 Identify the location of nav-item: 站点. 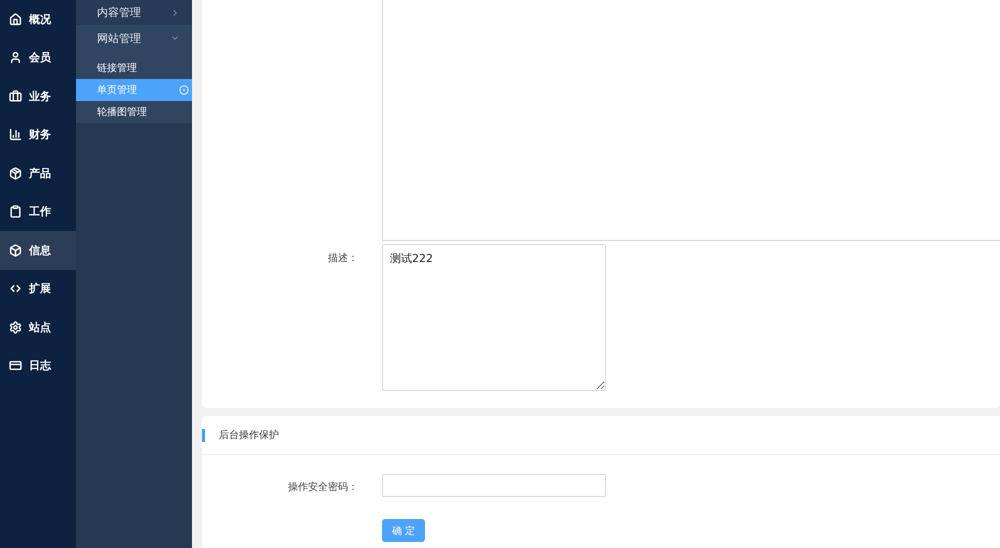
(38, 327).